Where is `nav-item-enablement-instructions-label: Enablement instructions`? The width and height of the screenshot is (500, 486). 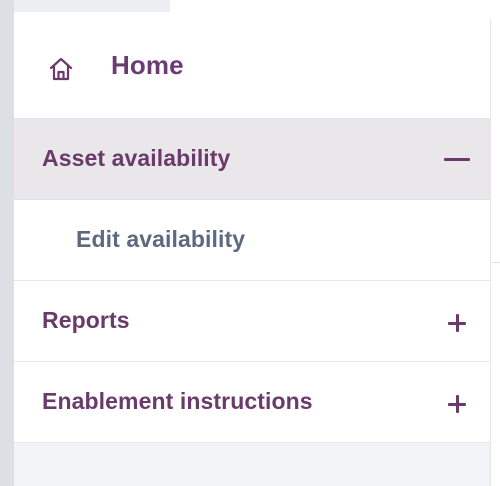
nav-item-enablement-instructions-label: Enablement instructions is located at coordinates (177, 401).